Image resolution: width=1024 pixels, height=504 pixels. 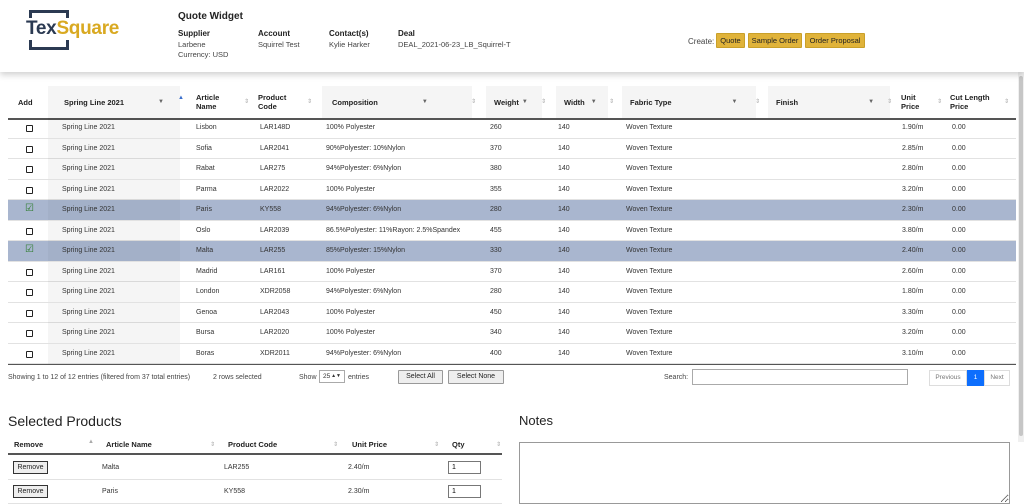 What do you see at coordinates (65, 421) in the screenshot?
I see `selected-products-title: Selected Products` at bounding box center [65, 421].